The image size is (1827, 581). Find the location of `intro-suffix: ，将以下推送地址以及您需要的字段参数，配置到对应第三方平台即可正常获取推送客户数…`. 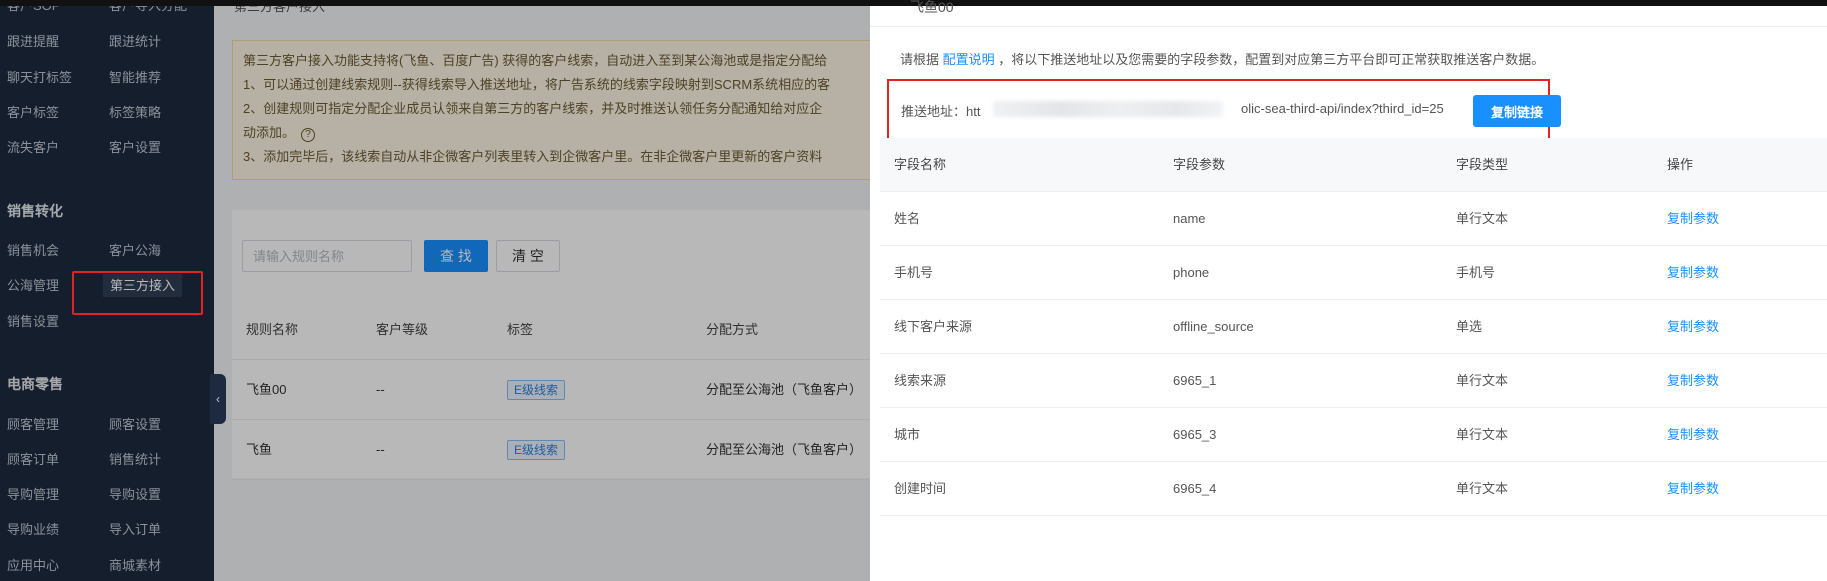

intro-suffix: ，将以下推送地址以及您需要的字段参数，配置到对应第三方平台即可正常获取推送客户数… is located at coordinates (1271, 59).